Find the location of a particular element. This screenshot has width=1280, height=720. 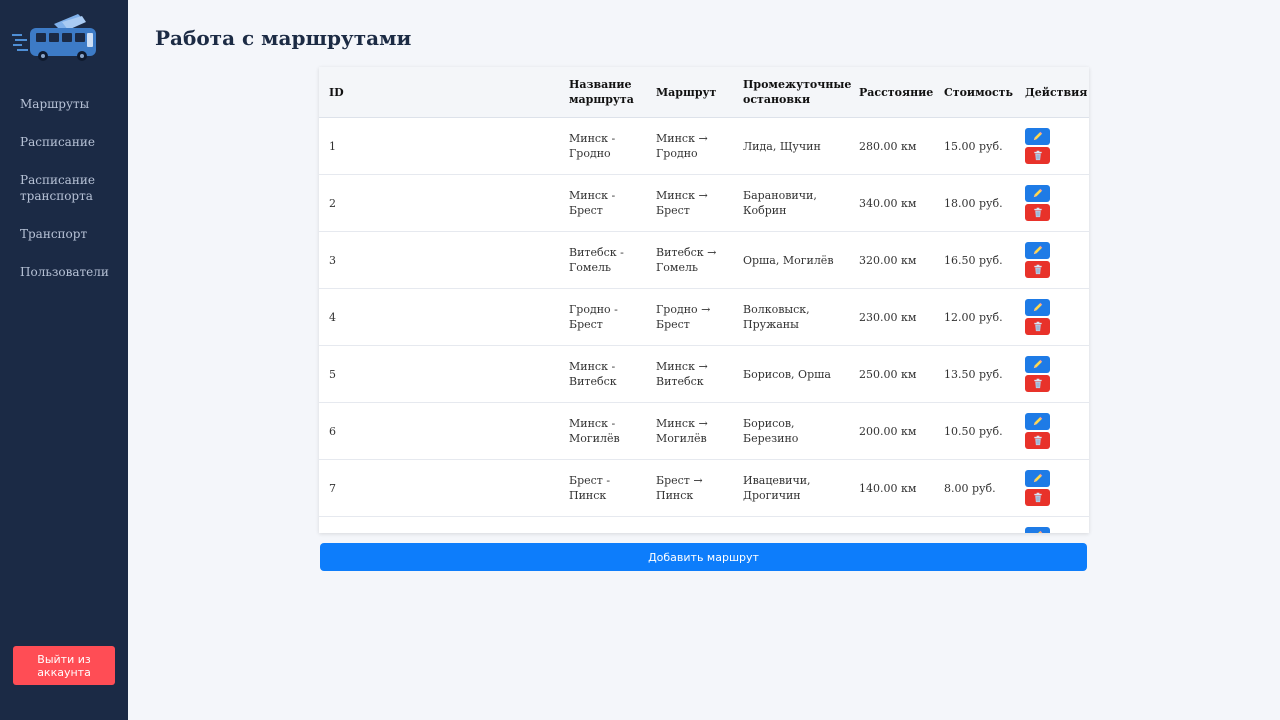

cell-name: Брест - Пинск is located at coordinates (602, 488).